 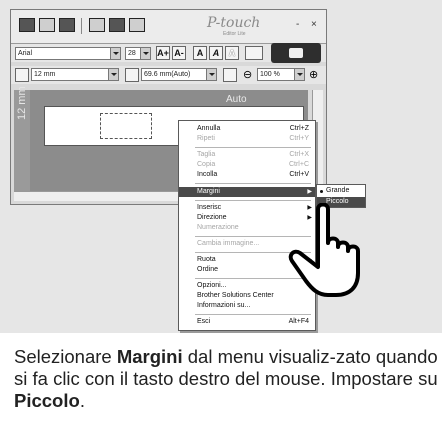 I want to click on menu-item-label: Ripeti, so click(x=206, y=138).